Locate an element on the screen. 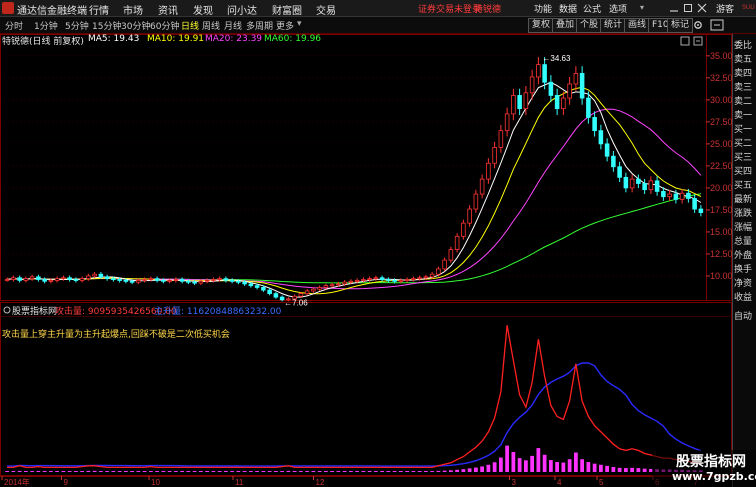 The width and height of the screenshot is (756, 487). quote-field-7: 买二 is located at coordinates (743, 144).